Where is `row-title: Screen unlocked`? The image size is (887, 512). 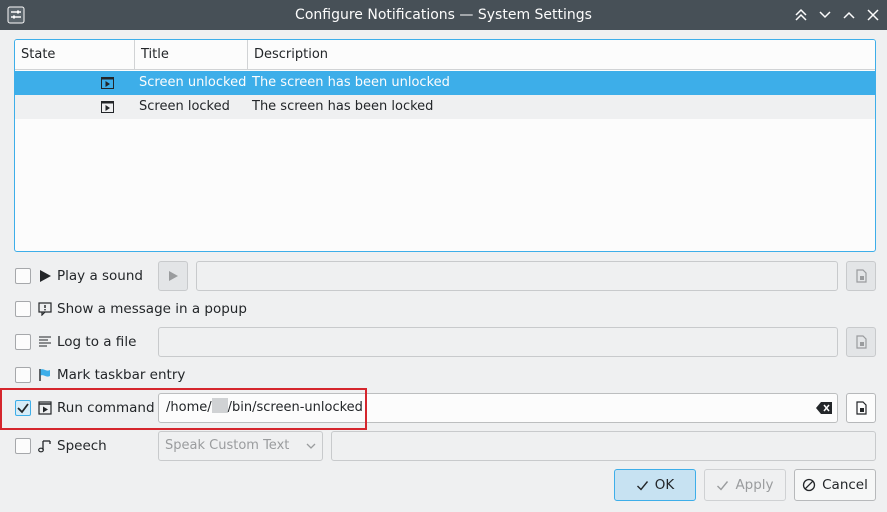
row-title: Screen unlocked is located at coordinates (193, 82).